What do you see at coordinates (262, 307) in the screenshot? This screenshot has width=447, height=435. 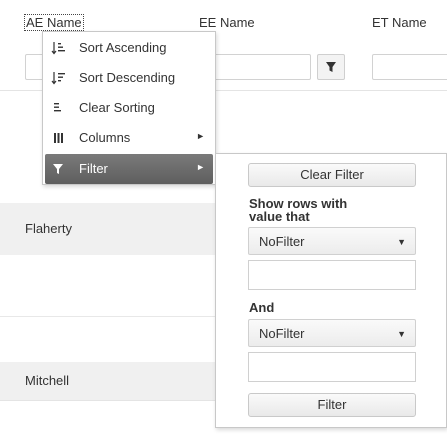 I see `and-label: And` at bounding box center [262, 307].